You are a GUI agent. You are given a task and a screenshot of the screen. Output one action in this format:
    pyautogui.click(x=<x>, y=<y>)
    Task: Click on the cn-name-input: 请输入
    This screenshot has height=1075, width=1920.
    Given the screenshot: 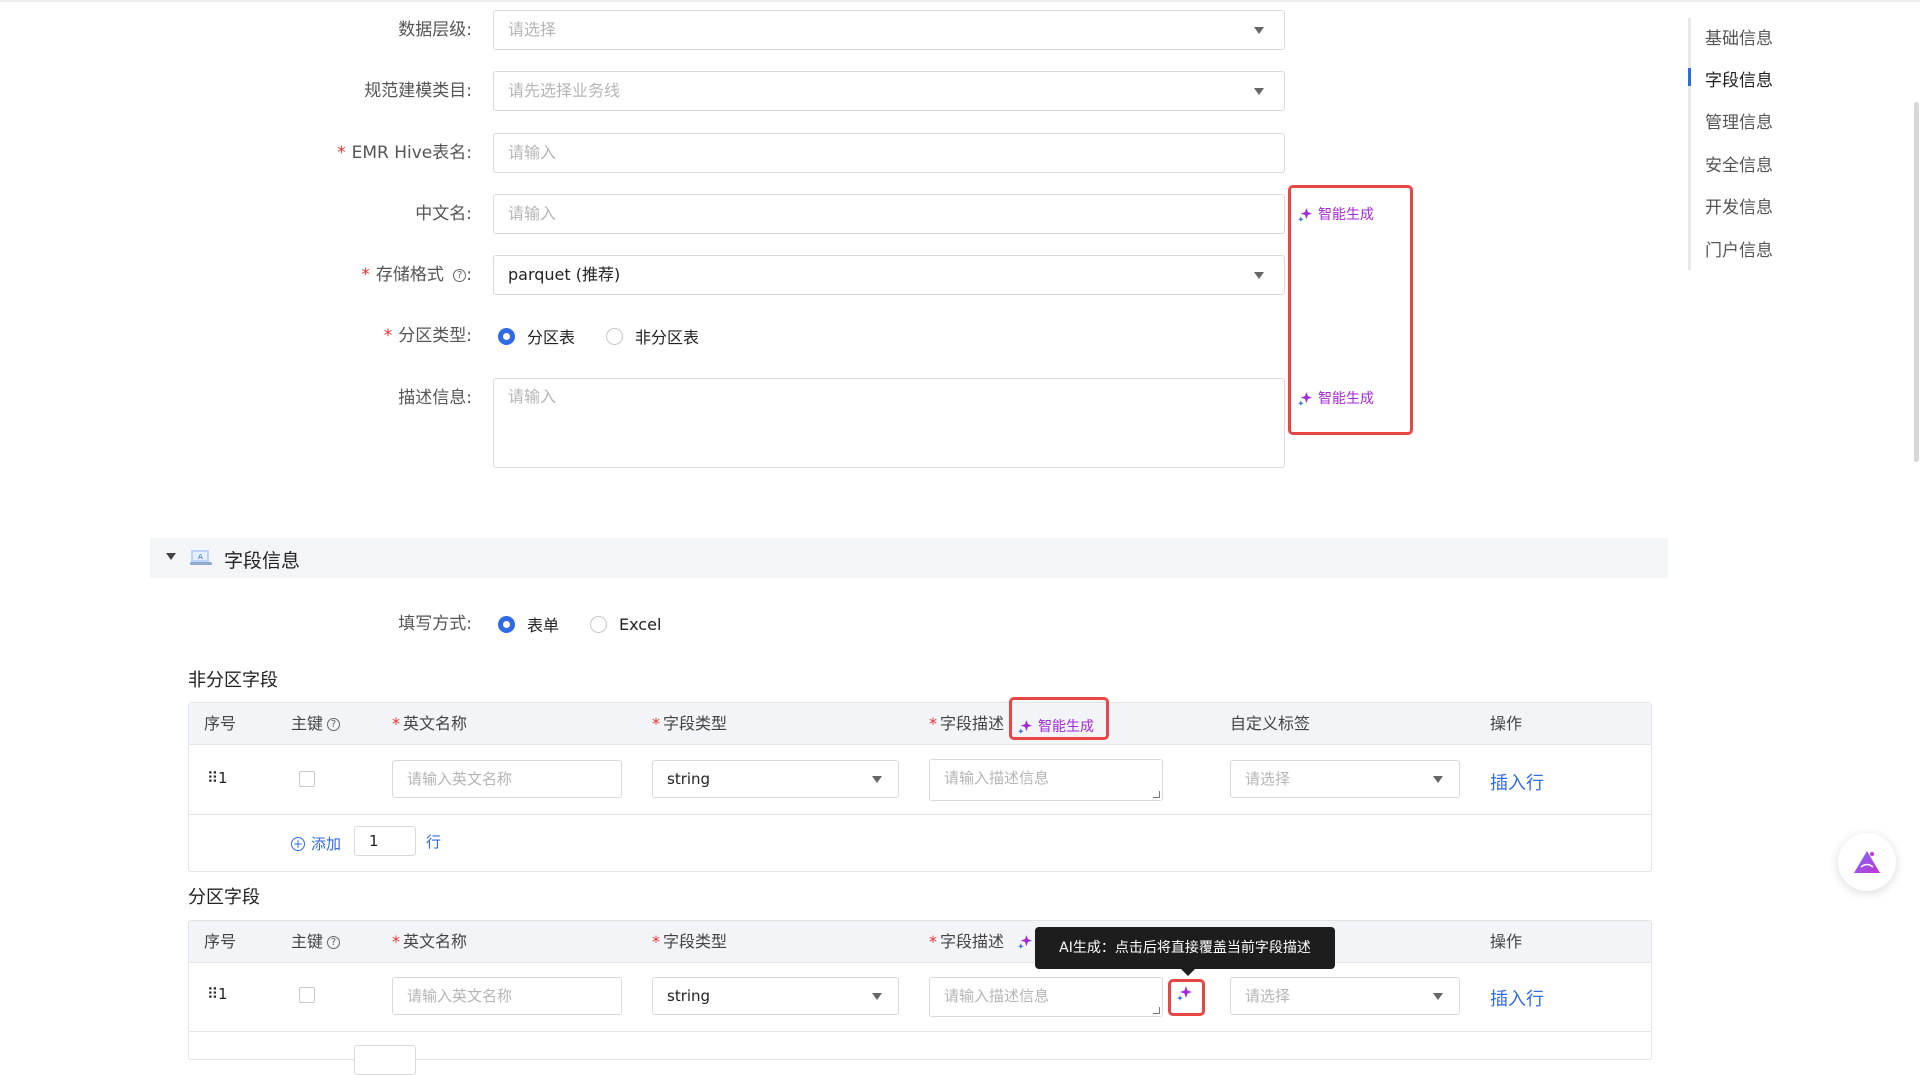 What is the action you would take?
    pyautogui.click(x=889, y=214)
    